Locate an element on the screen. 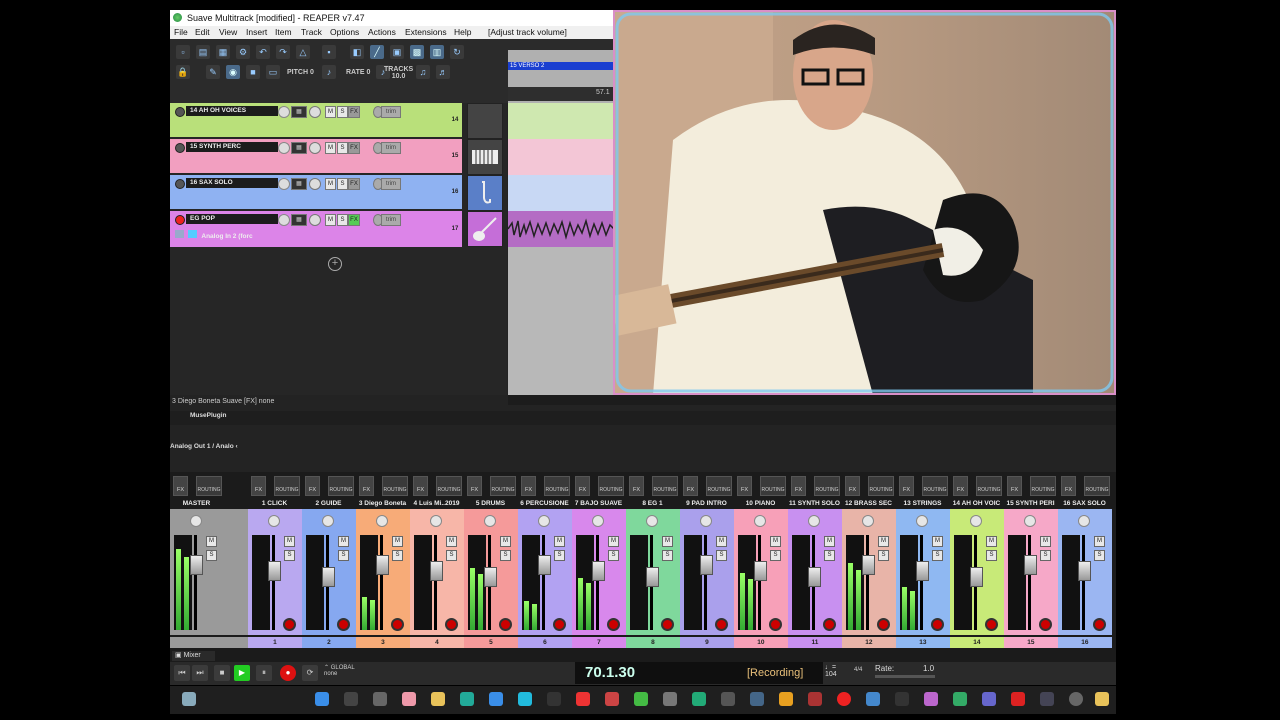 The height and width of the screenshot is (720, 1280). strip-name: 1 CLICK is located at coordinates (274, 503).